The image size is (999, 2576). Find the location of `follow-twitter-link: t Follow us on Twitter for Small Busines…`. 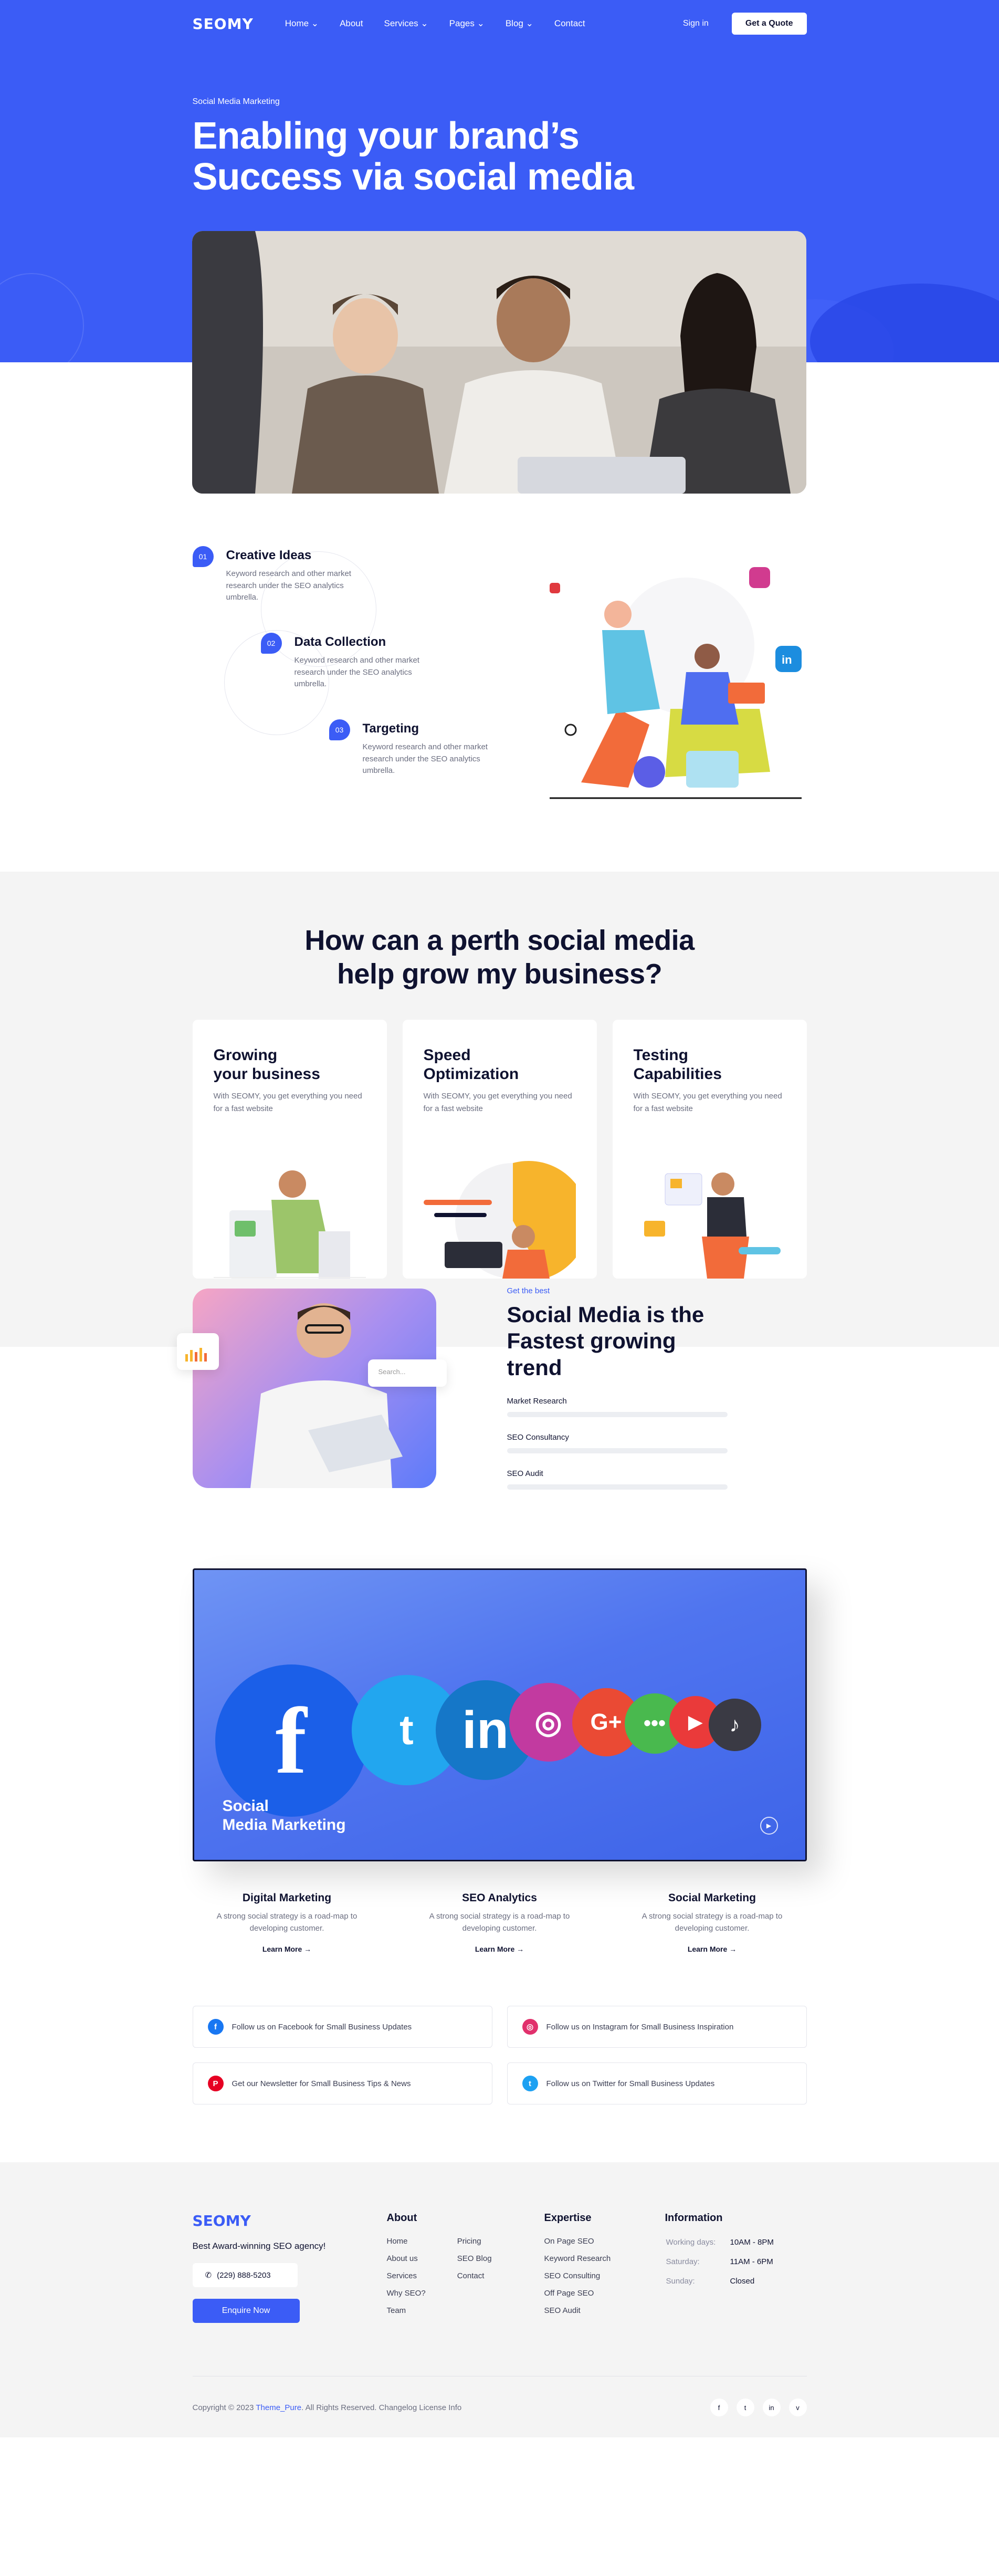

follow-twitter-link: t Follow us on Twitter for Small Busines… is located at coordinates (657, 2083).